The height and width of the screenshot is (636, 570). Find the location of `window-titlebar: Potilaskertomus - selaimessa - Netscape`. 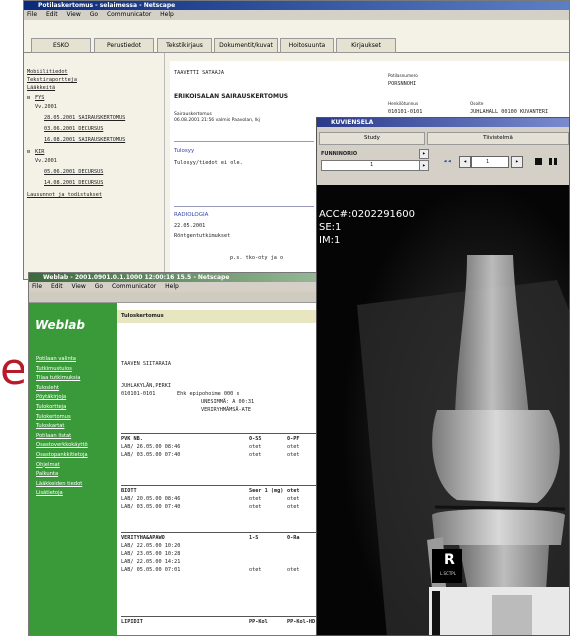

window-titlebar: Potilaskertomus - selaimessa - Netscape is located at coordinates (296, 5).